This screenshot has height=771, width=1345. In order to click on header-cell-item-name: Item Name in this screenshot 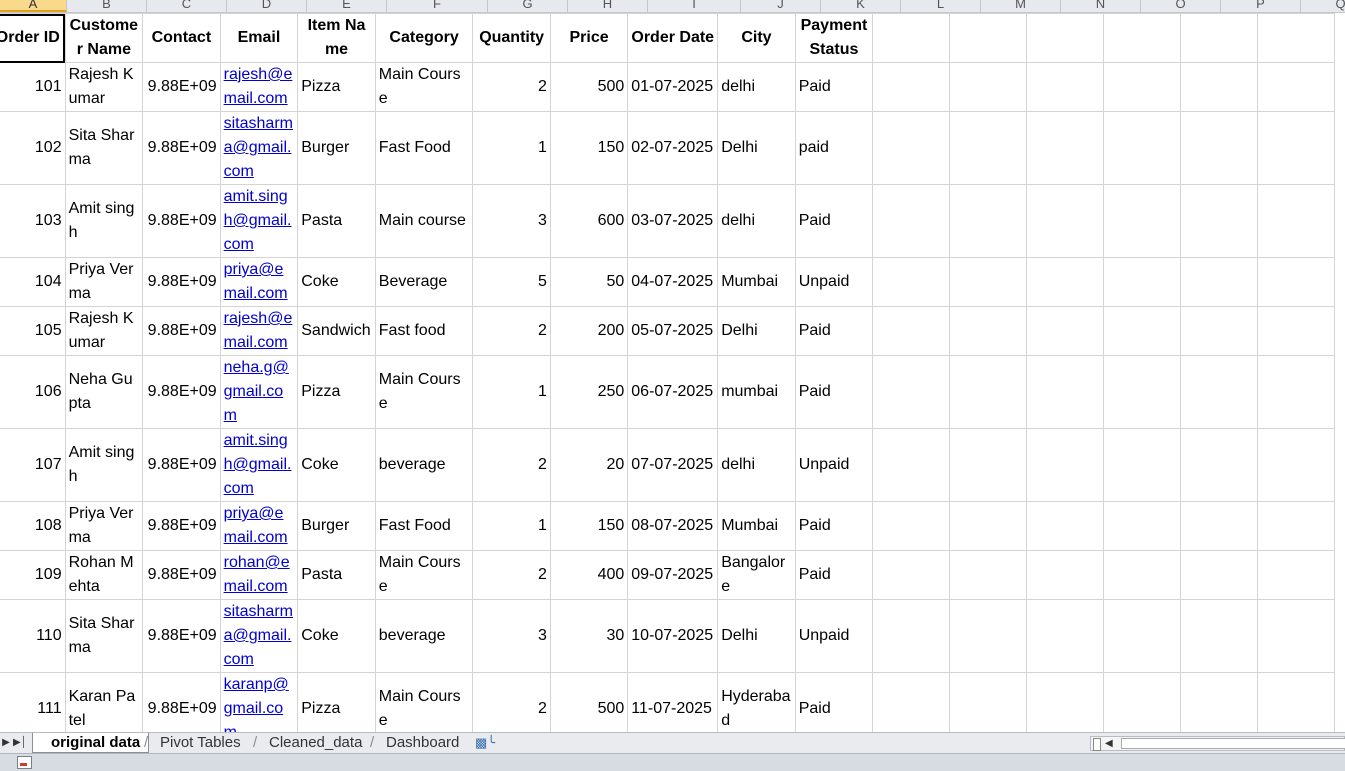, I will do `click(336, 38)`.